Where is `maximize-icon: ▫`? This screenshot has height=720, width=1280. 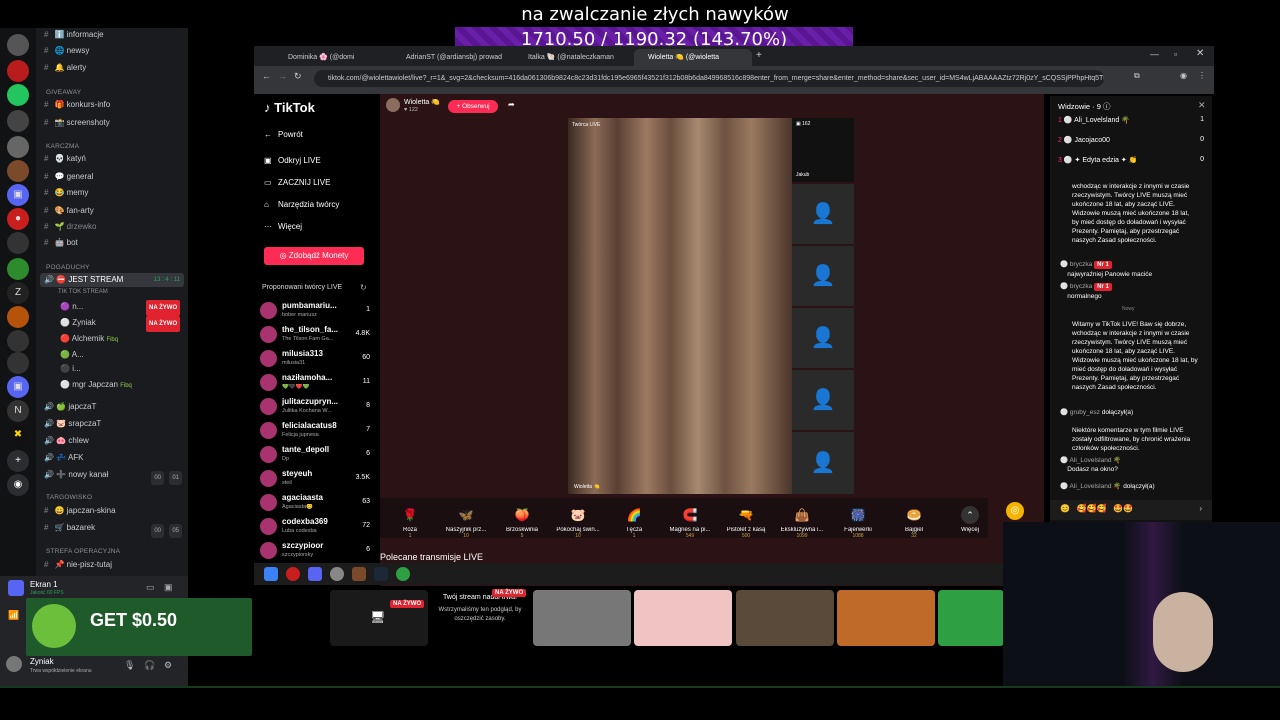 maximize-icon: ▫ is located at coordinates (1175, 54).